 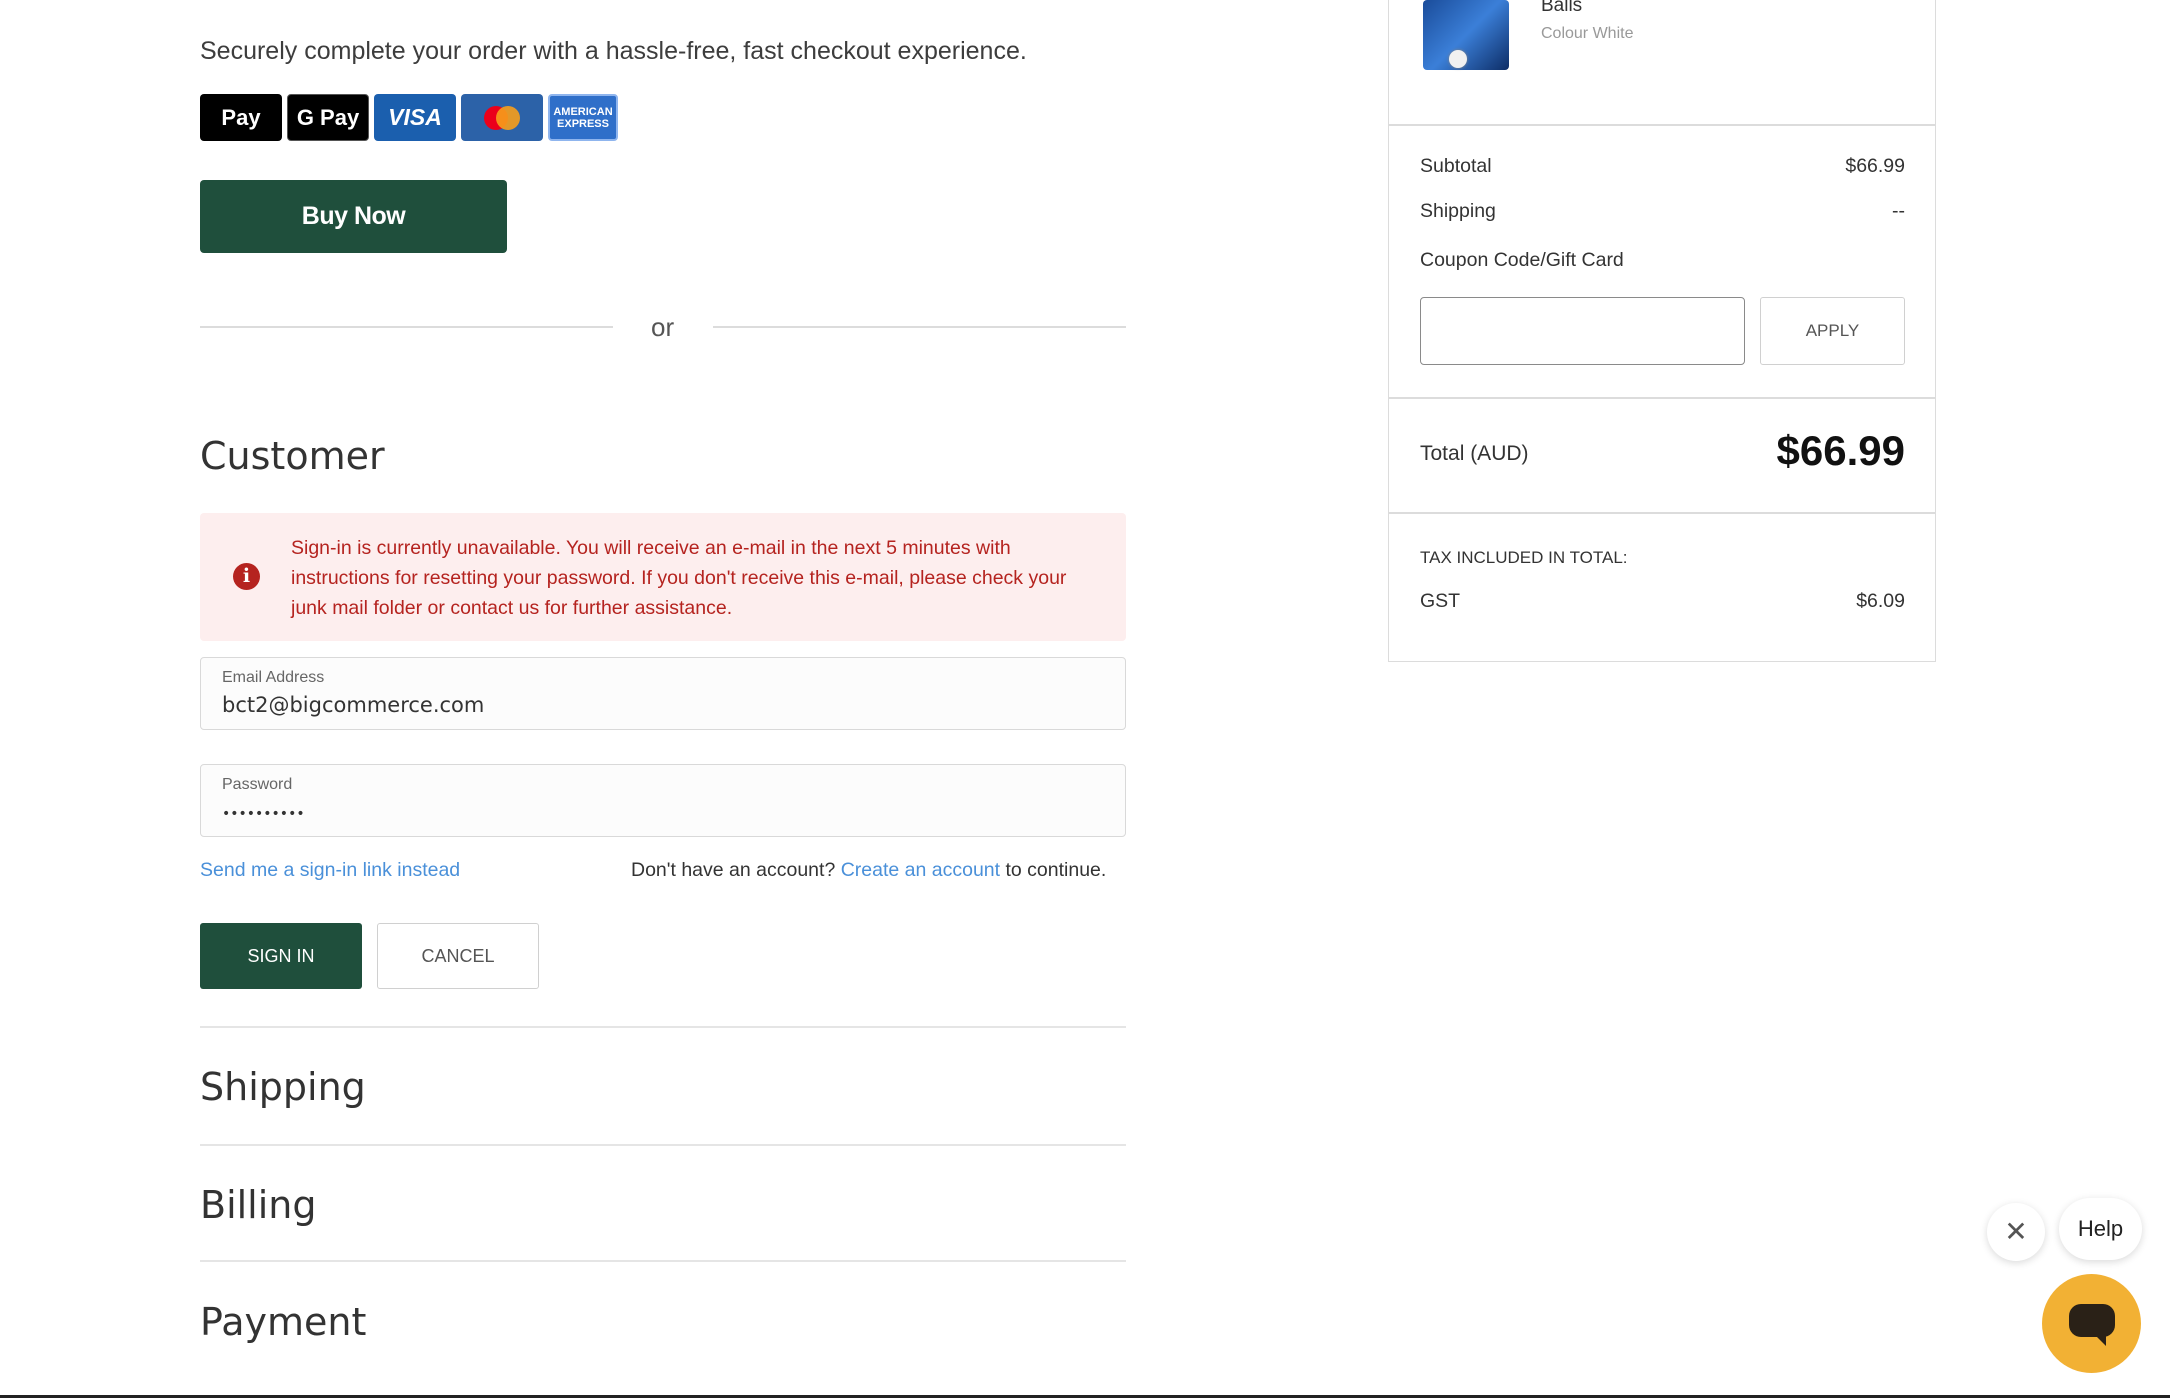 What do you see at coordinates (241, 117) in the screenshot?
I see `apple-pay-icon: Pay` at bounding box center [241, 117].